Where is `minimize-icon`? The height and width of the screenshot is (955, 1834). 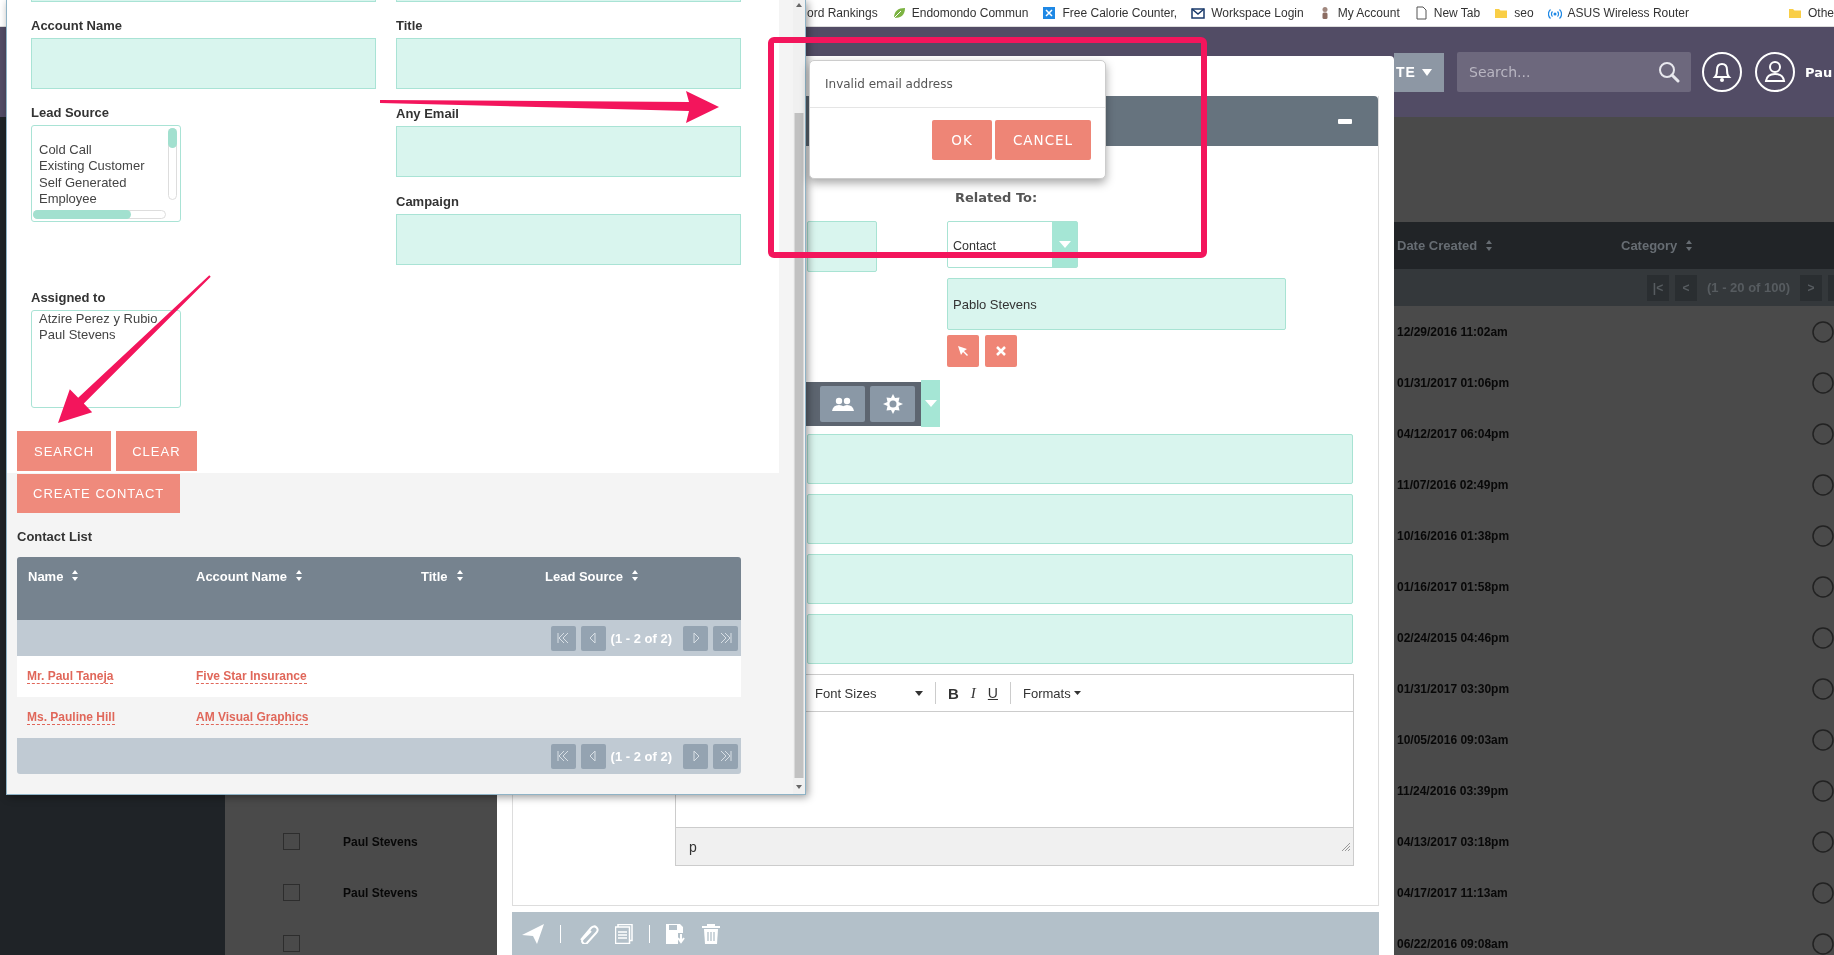 minimize-icon is located at coordinates (1345, 121).